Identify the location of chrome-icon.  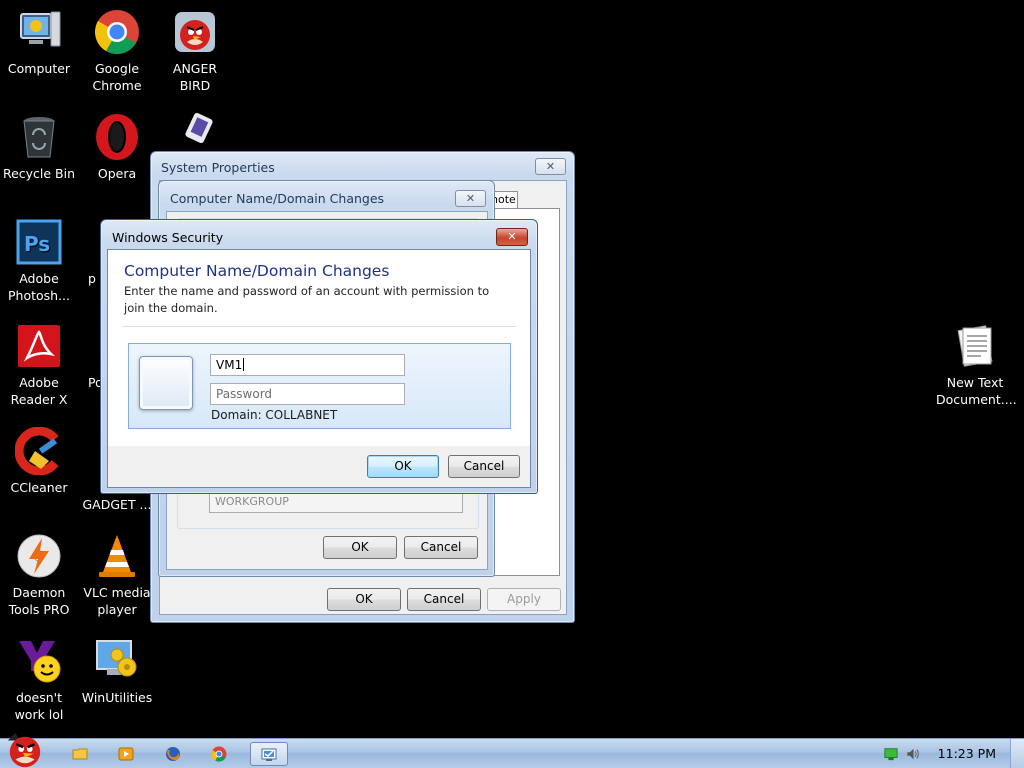
(219, 754).